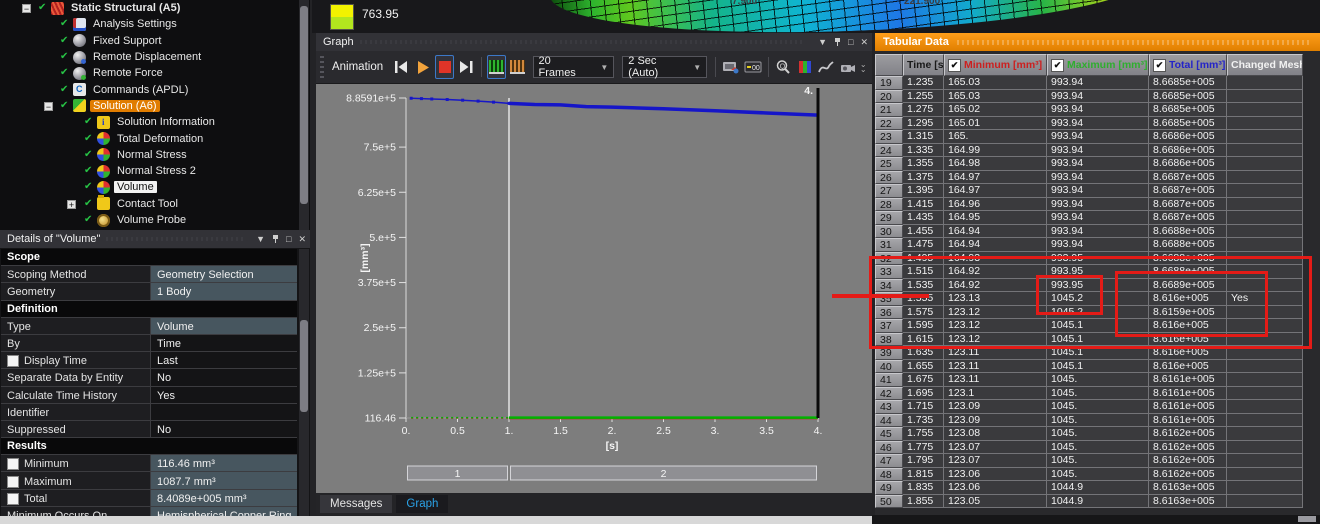 This screenshot has width=1320, height=524. I want to click on details-value: 1 Body, so click(224, 291).